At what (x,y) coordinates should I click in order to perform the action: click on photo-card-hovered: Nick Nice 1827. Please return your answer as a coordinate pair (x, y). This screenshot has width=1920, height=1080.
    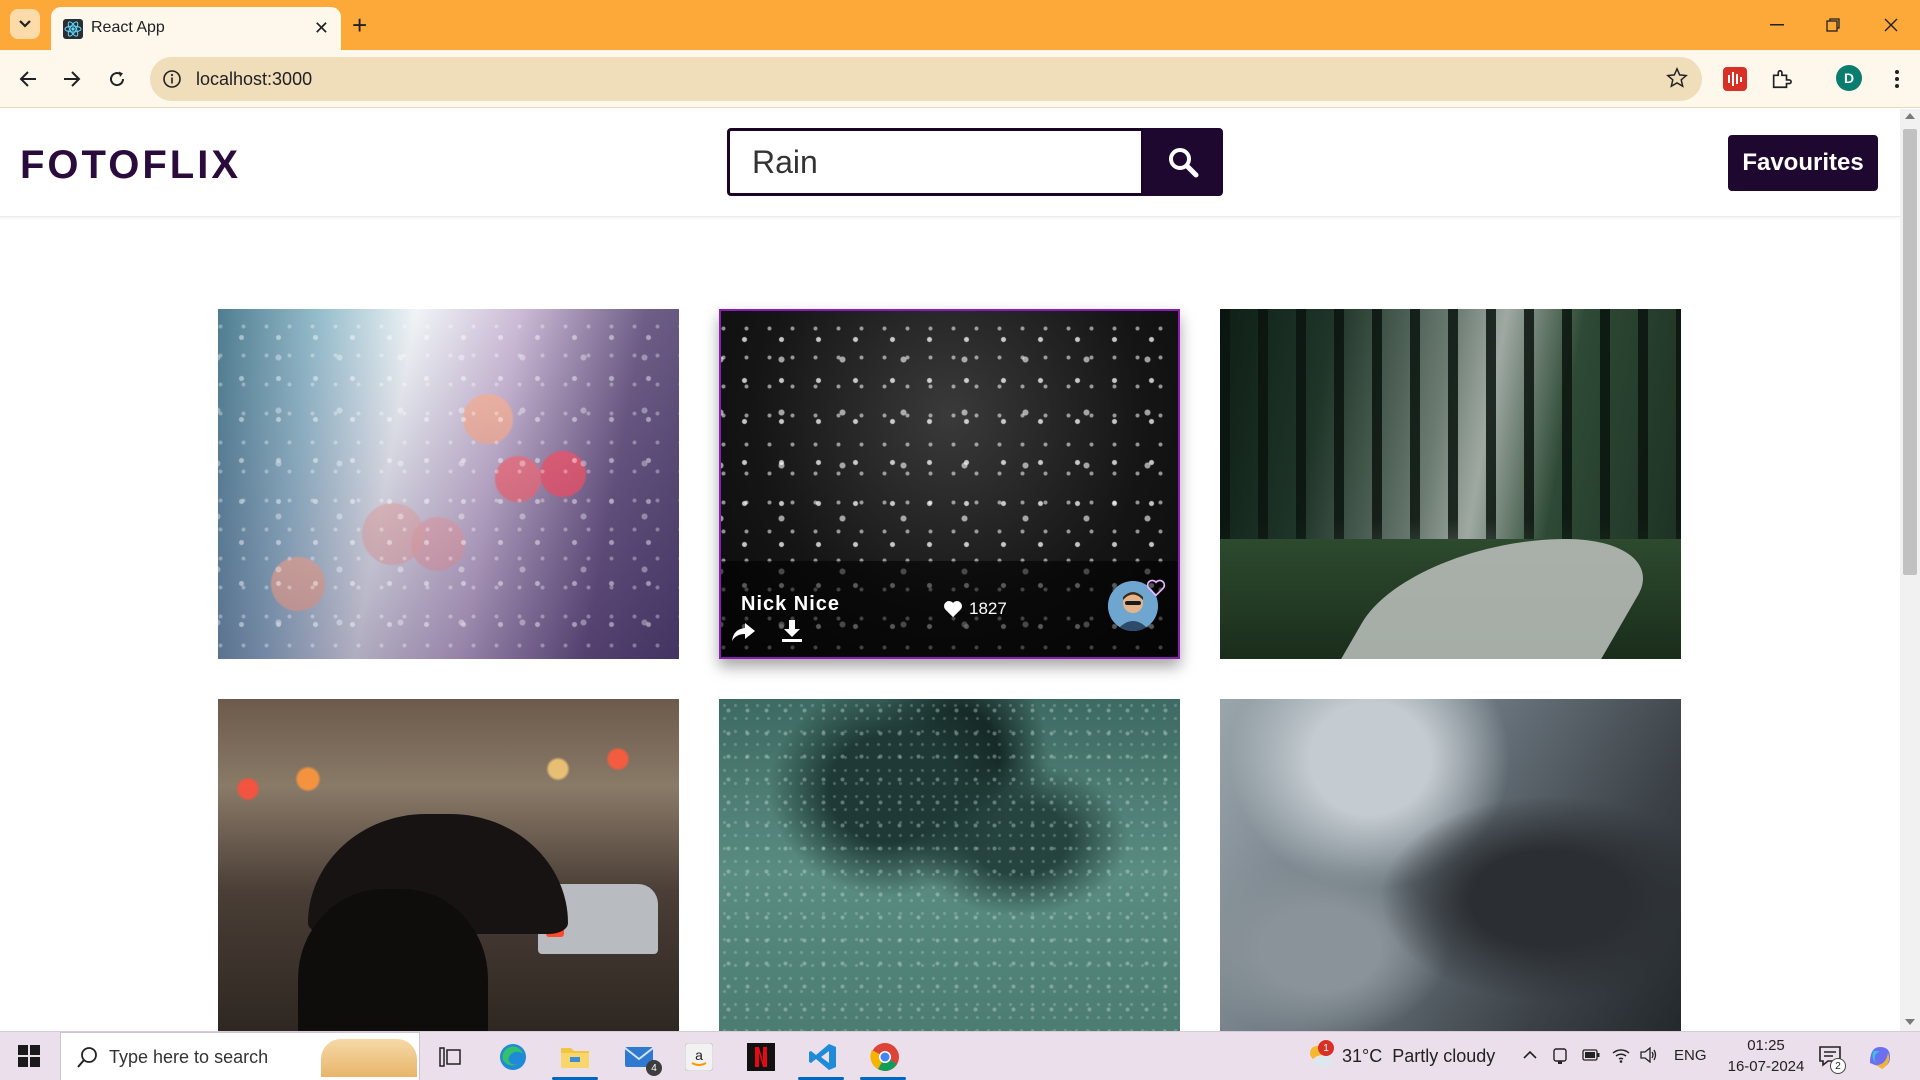
    Looking at the image, I should click on (949, 484).